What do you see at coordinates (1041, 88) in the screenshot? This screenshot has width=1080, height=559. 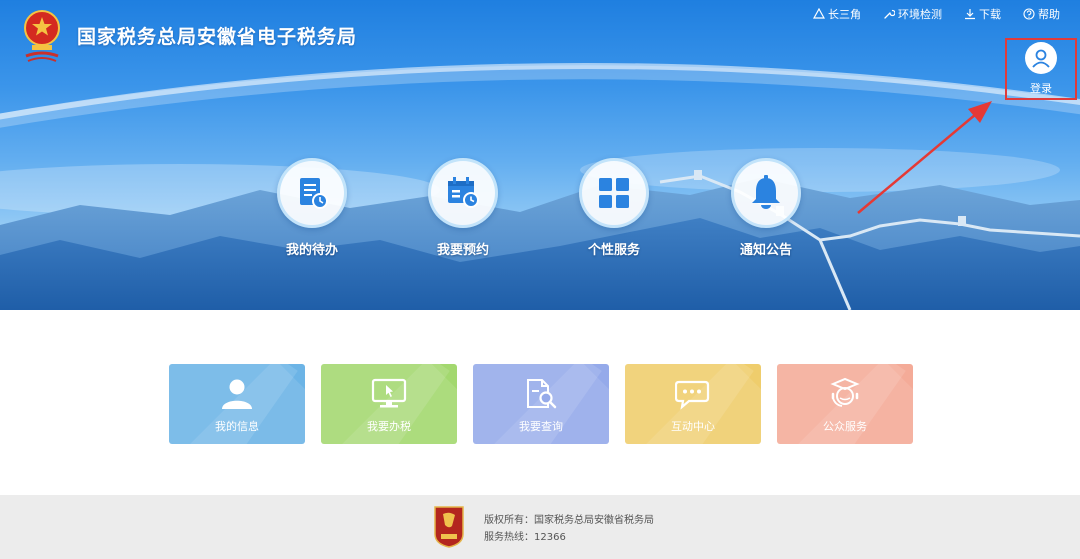 I see `login-label: 登录` at bounding box center [1041, 88].